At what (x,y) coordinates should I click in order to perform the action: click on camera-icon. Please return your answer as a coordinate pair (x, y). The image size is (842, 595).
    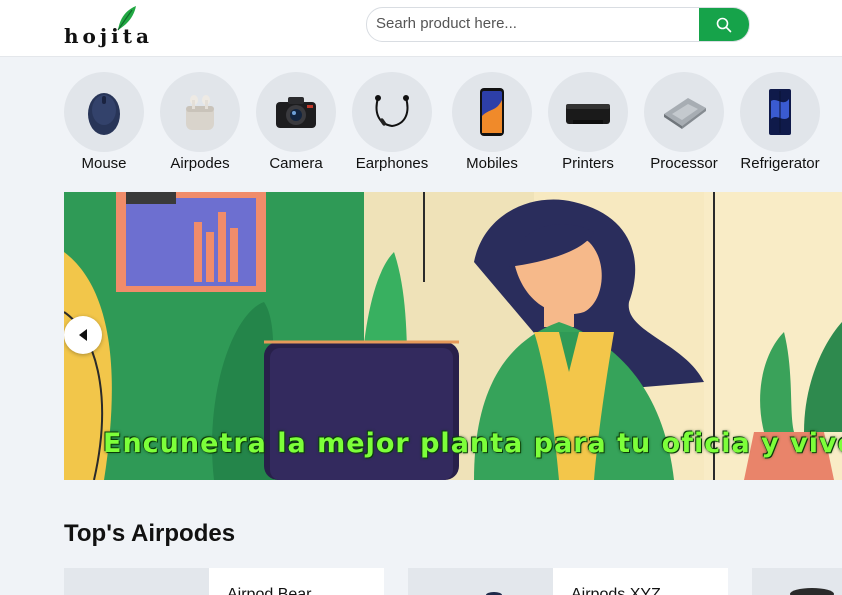
    Looking at the image, I should click on (296, 112).